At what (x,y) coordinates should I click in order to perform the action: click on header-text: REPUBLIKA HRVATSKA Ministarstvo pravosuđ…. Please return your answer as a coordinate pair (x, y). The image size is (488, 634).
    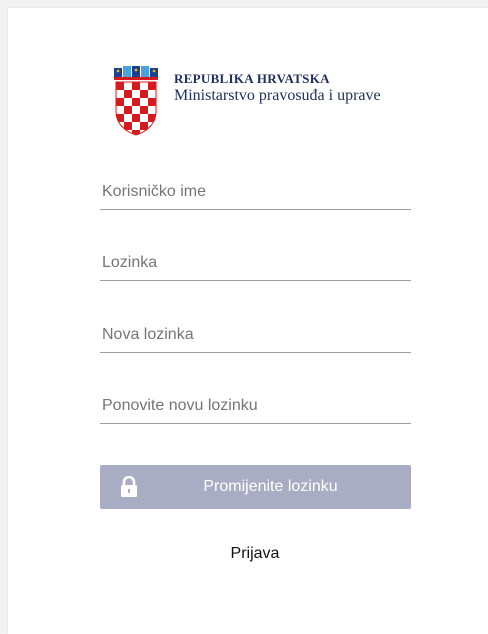
    Looking at the image, I should click on (286, 87).